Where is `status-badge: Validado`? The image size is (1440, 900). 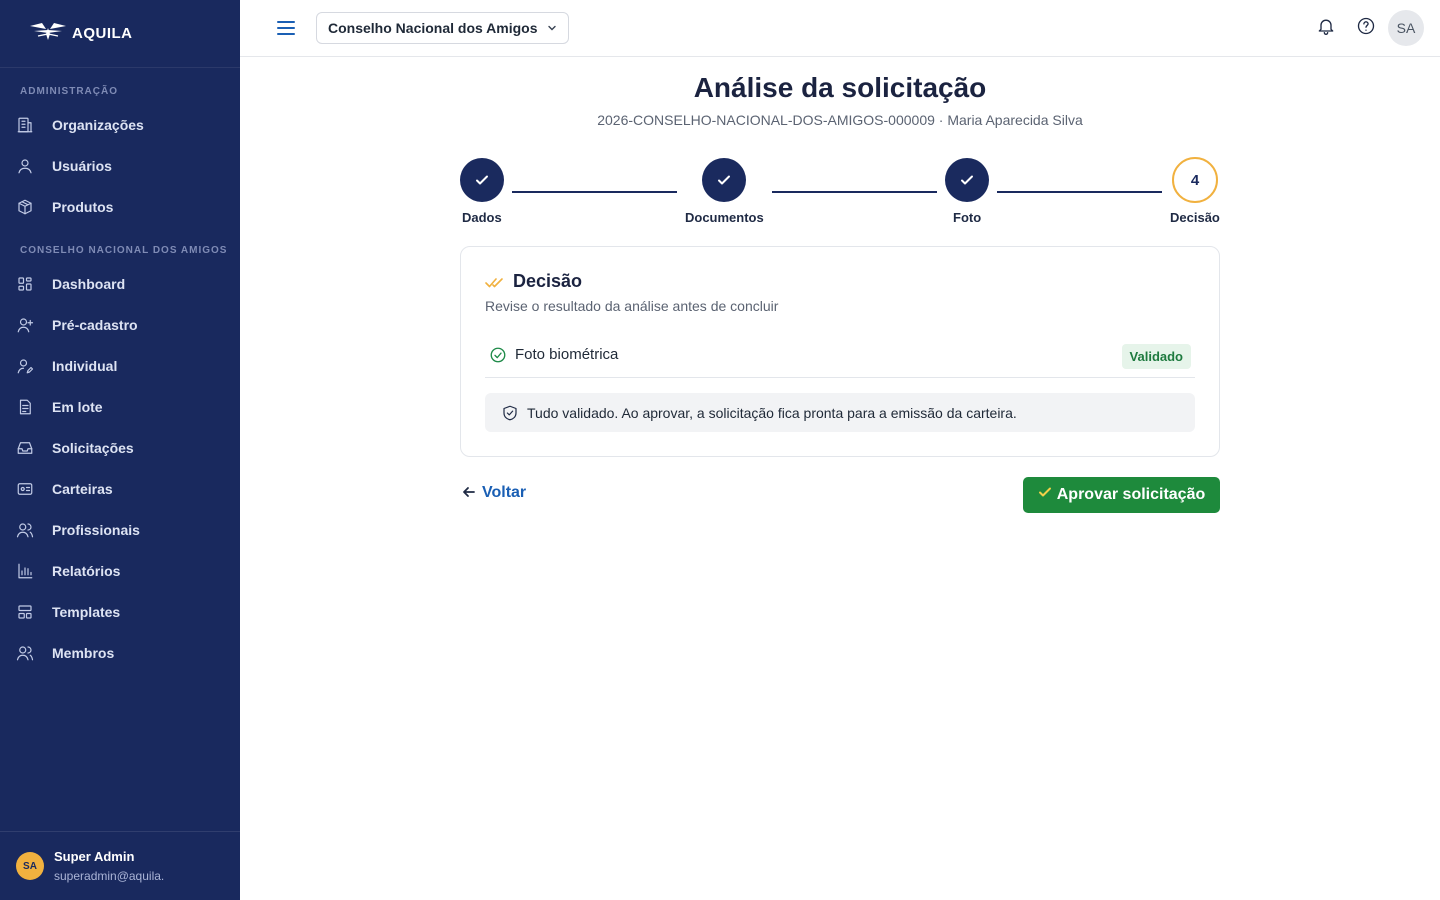 status-badge: Validado is located at coordinates (1156, 356).